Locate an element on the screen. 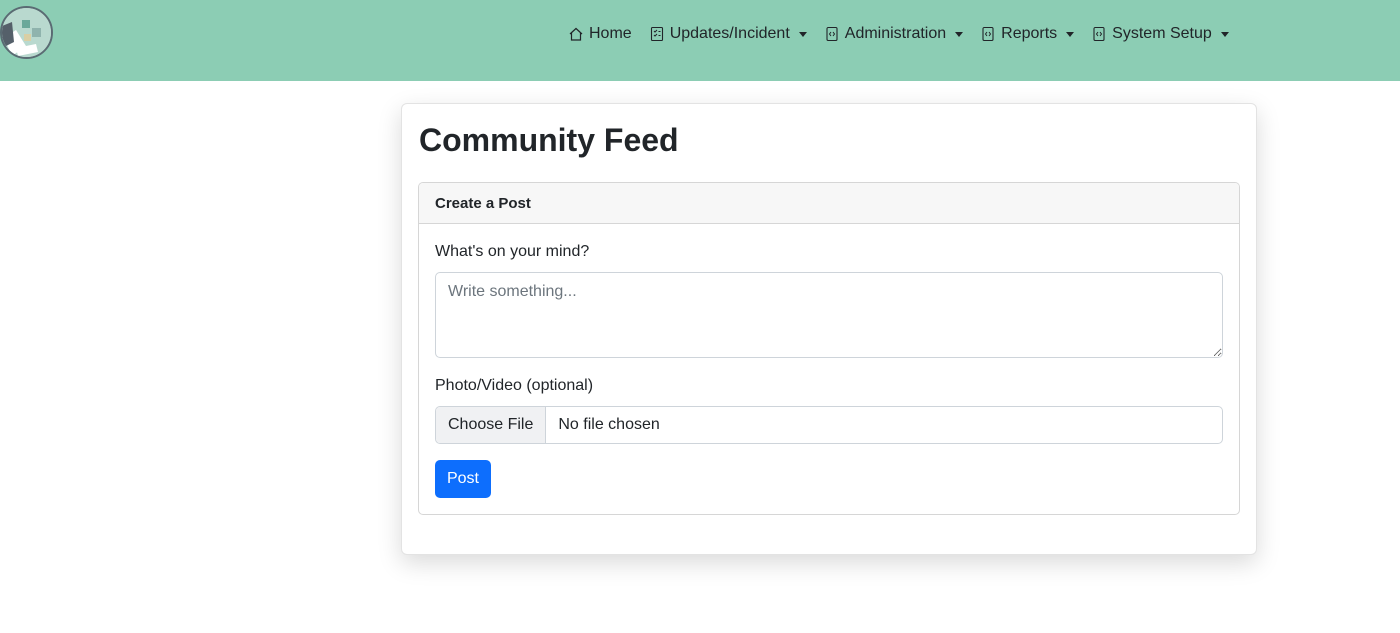 Image resolution: width=1400 pixels, height=633 pixels. nav-system-setup: System Setup is located at coordinates (1160, 34).